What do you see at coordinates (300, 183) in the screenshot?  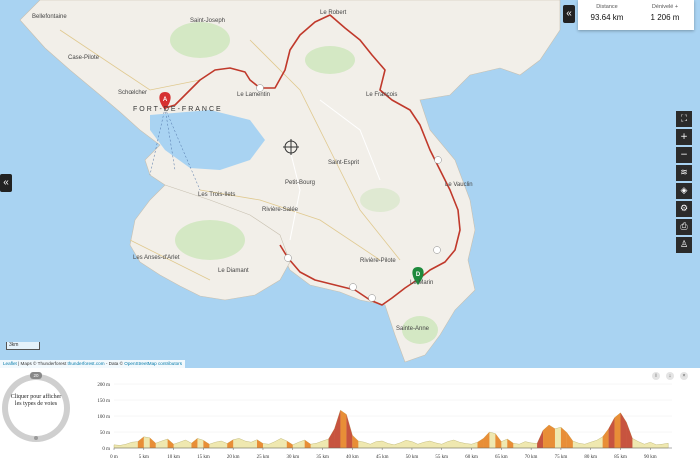 I see `place-label: Petit-Bourg` at bounding box center [300, 183].